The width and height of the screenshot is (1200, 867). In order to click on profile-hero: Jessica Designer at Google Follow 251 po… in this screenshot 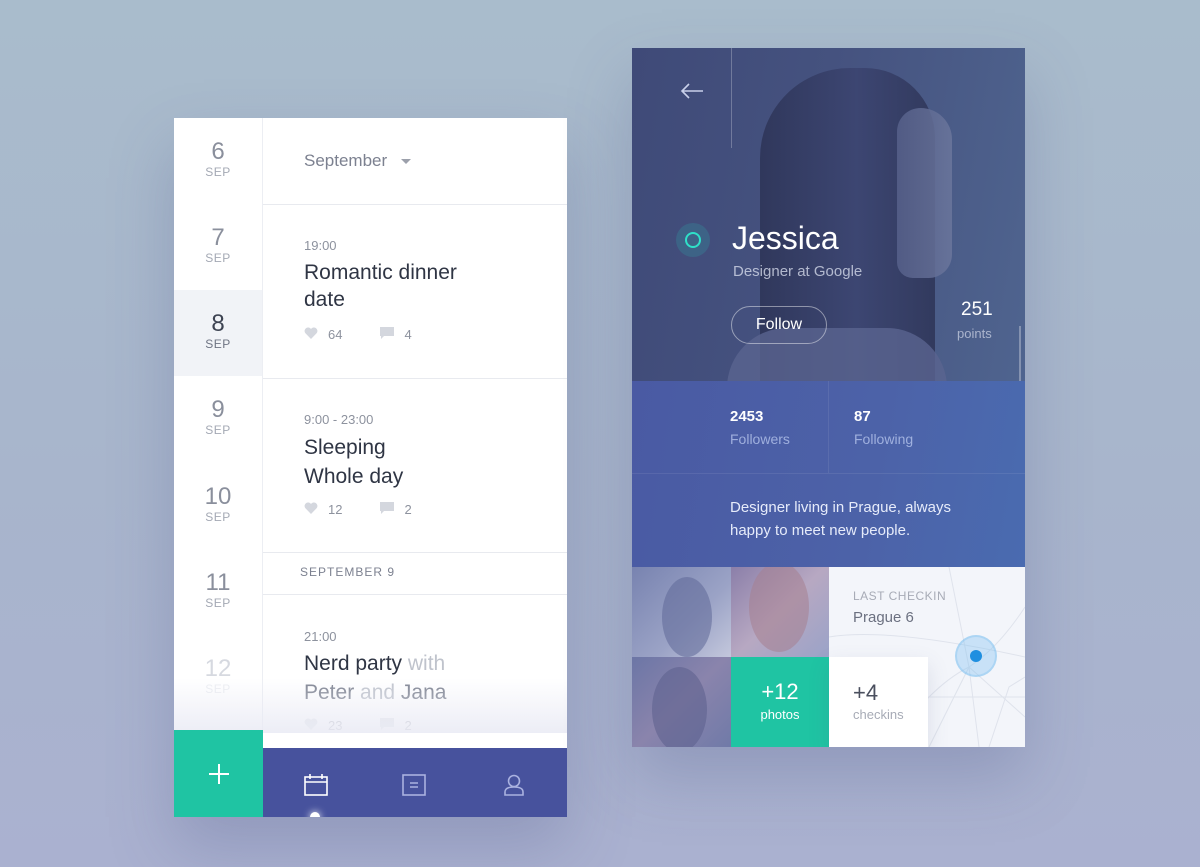, I will do `click(828, 214)`.